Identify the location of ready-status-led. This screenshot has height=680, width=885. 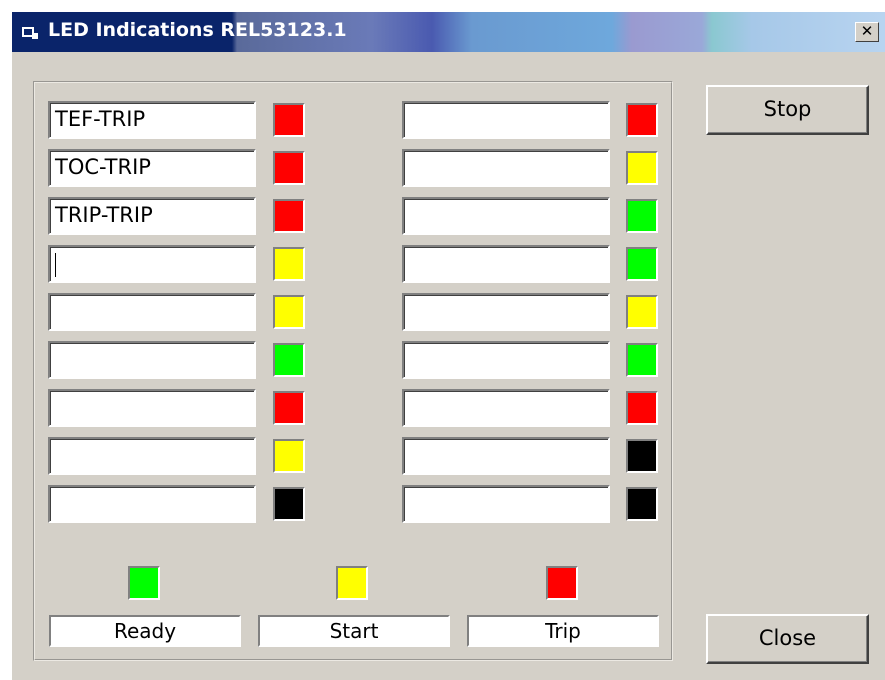
(144, 583).